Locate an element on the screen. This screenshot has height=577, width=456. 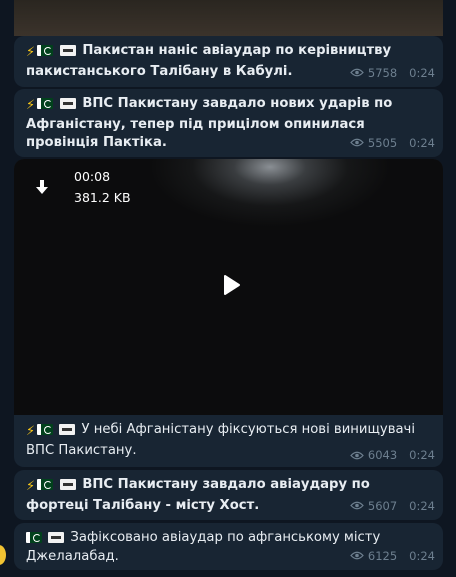
message-meta: 6125 0:24 is located at coordinates (392, 556).